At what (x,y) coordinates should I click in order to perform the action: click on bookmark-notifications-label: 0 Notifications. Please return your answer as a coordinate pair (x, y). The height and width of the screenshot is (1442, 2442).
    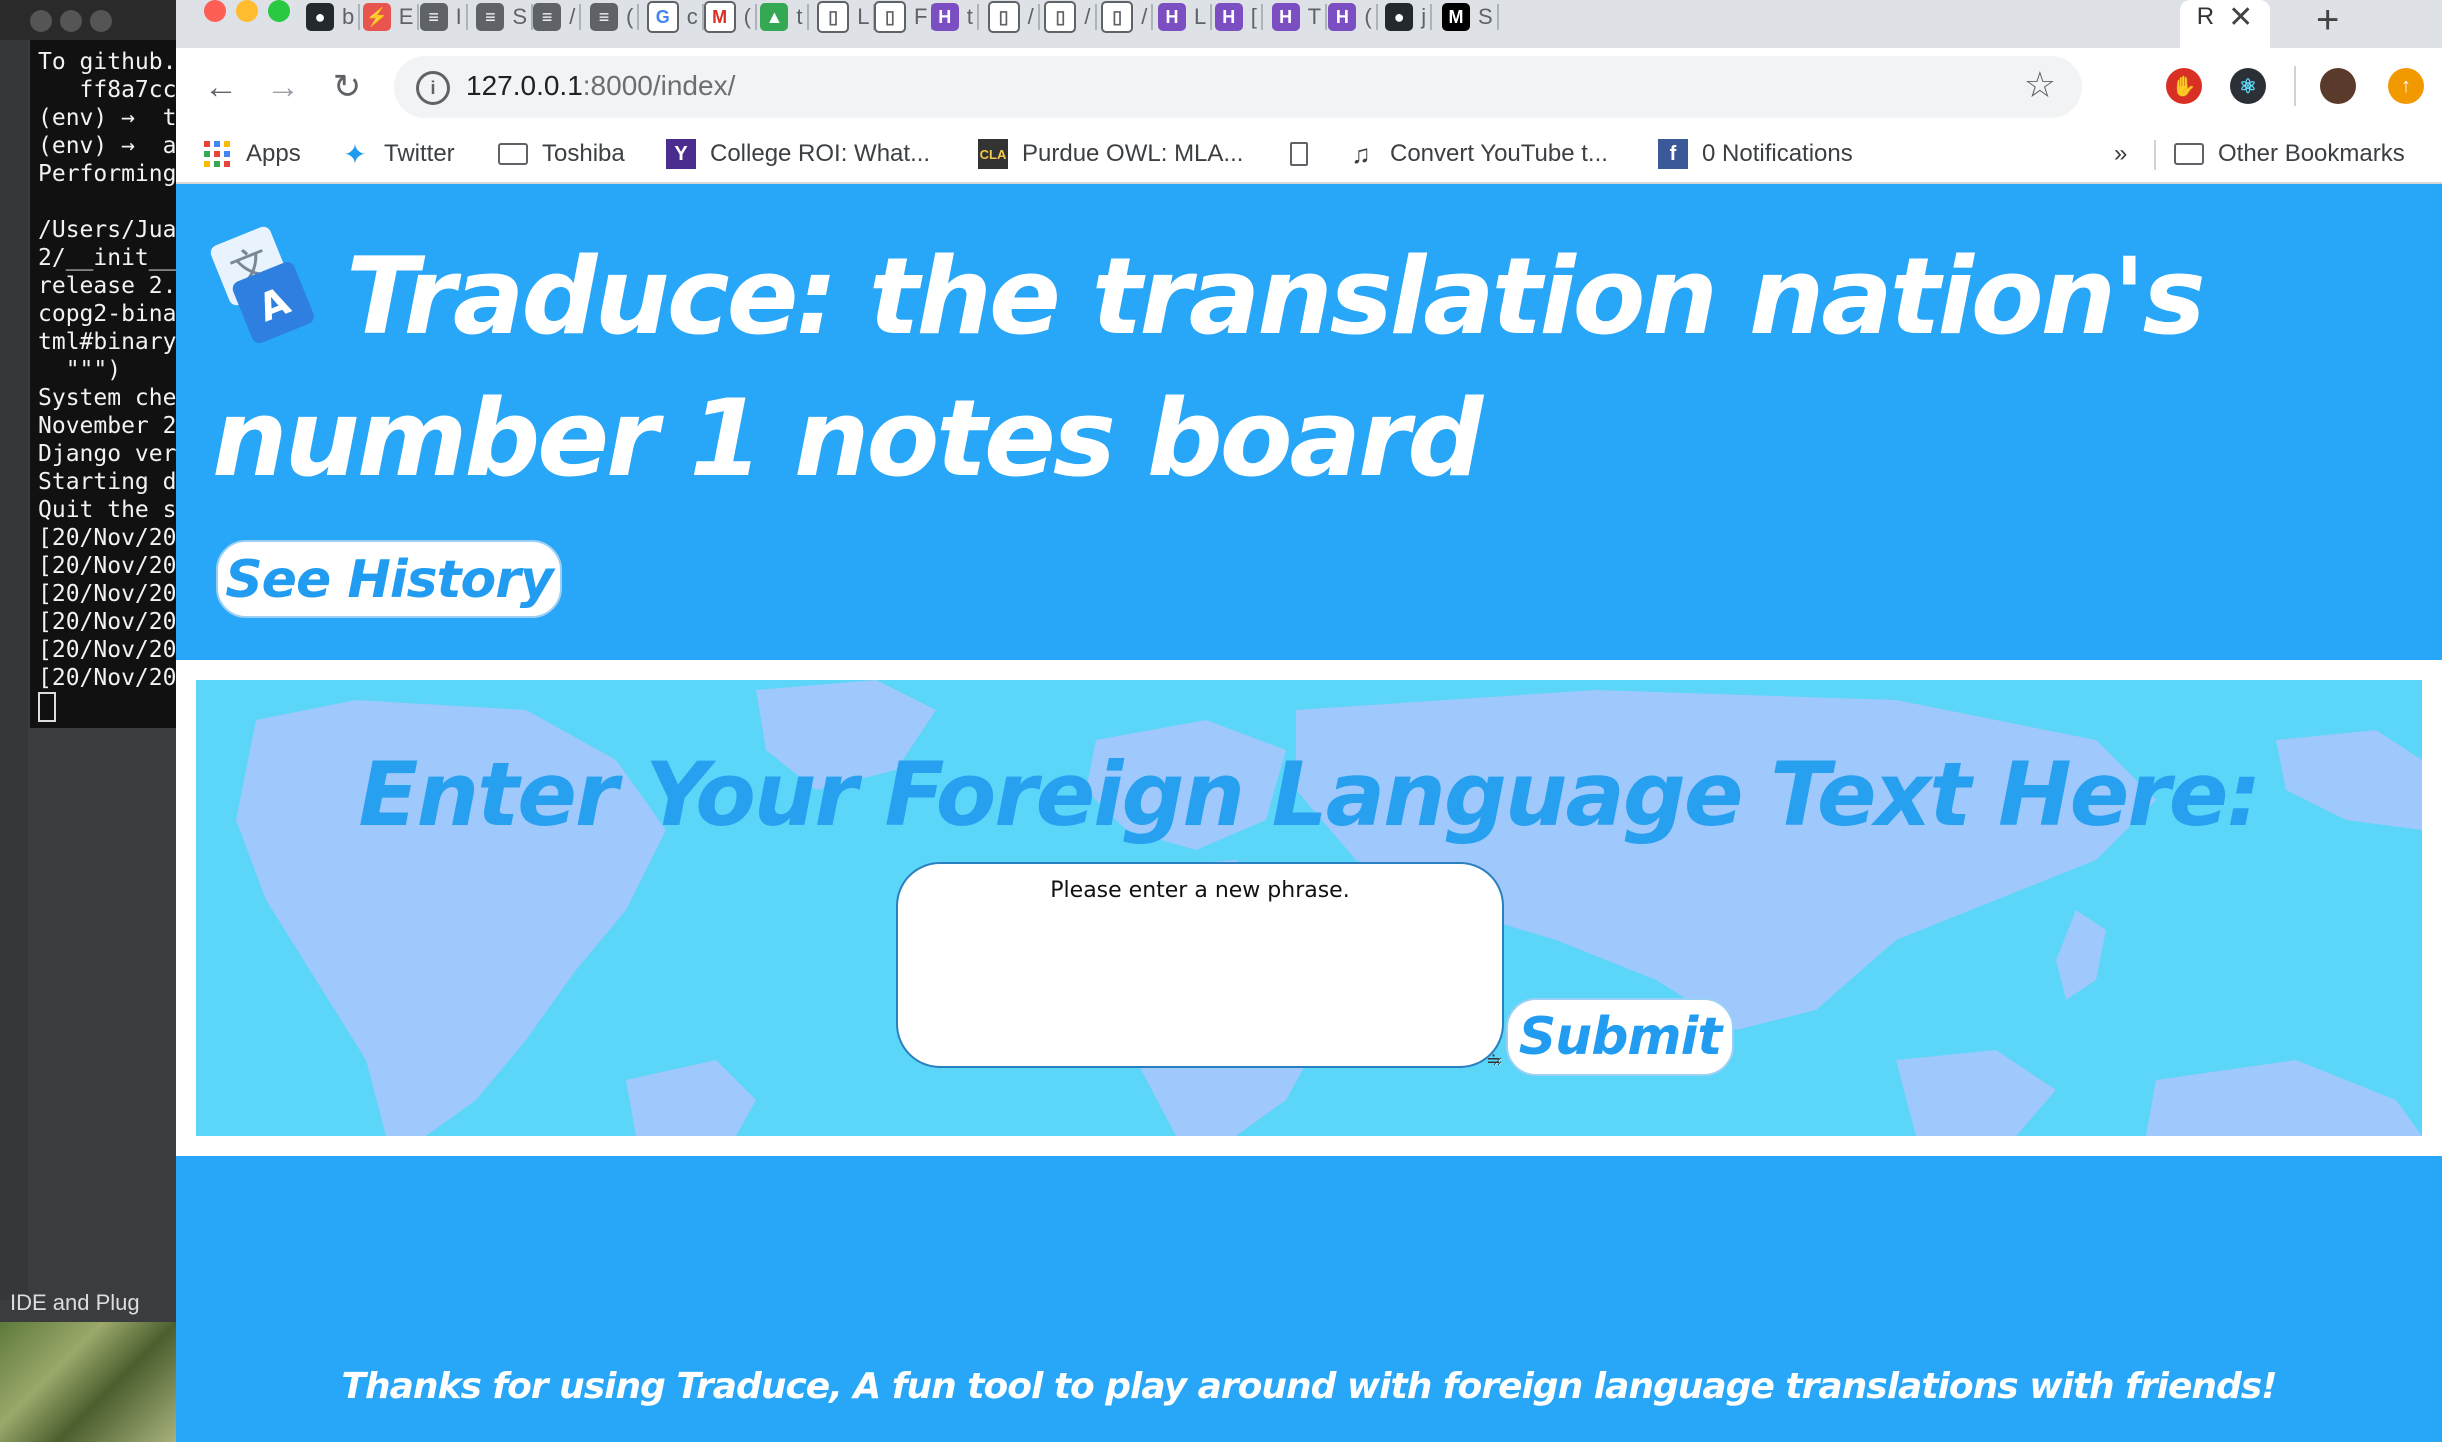
    Looking at the image, I should click on (1777, 153).